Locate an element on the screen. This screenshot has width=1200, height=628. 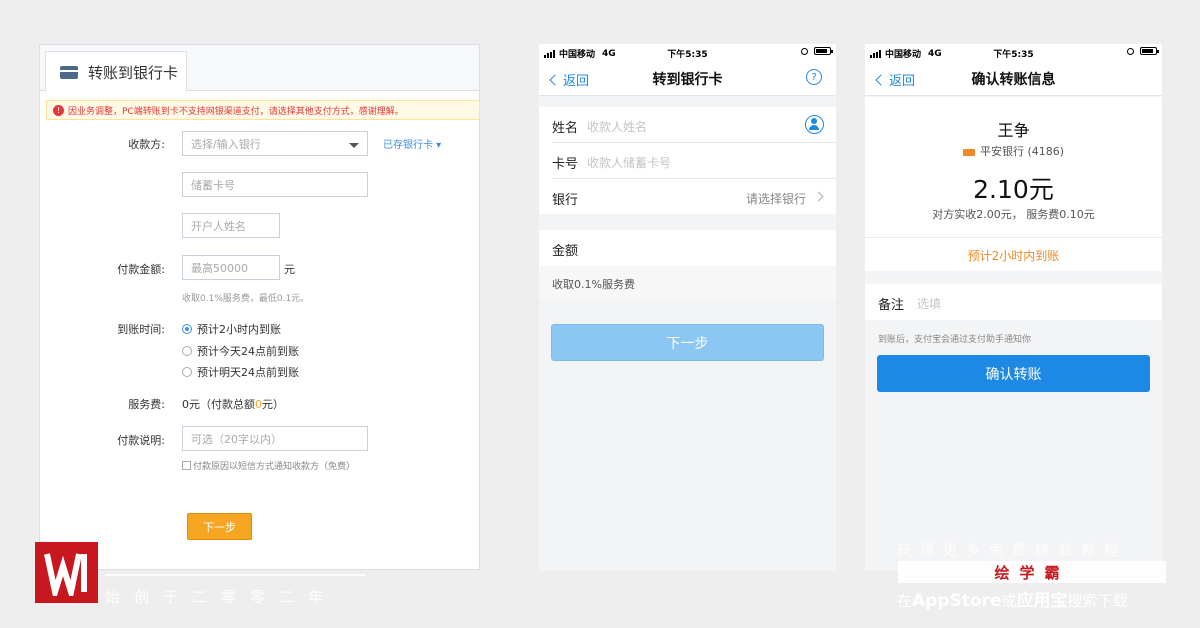
amount-label: 付款金额: is located at coordinates (141, 269).